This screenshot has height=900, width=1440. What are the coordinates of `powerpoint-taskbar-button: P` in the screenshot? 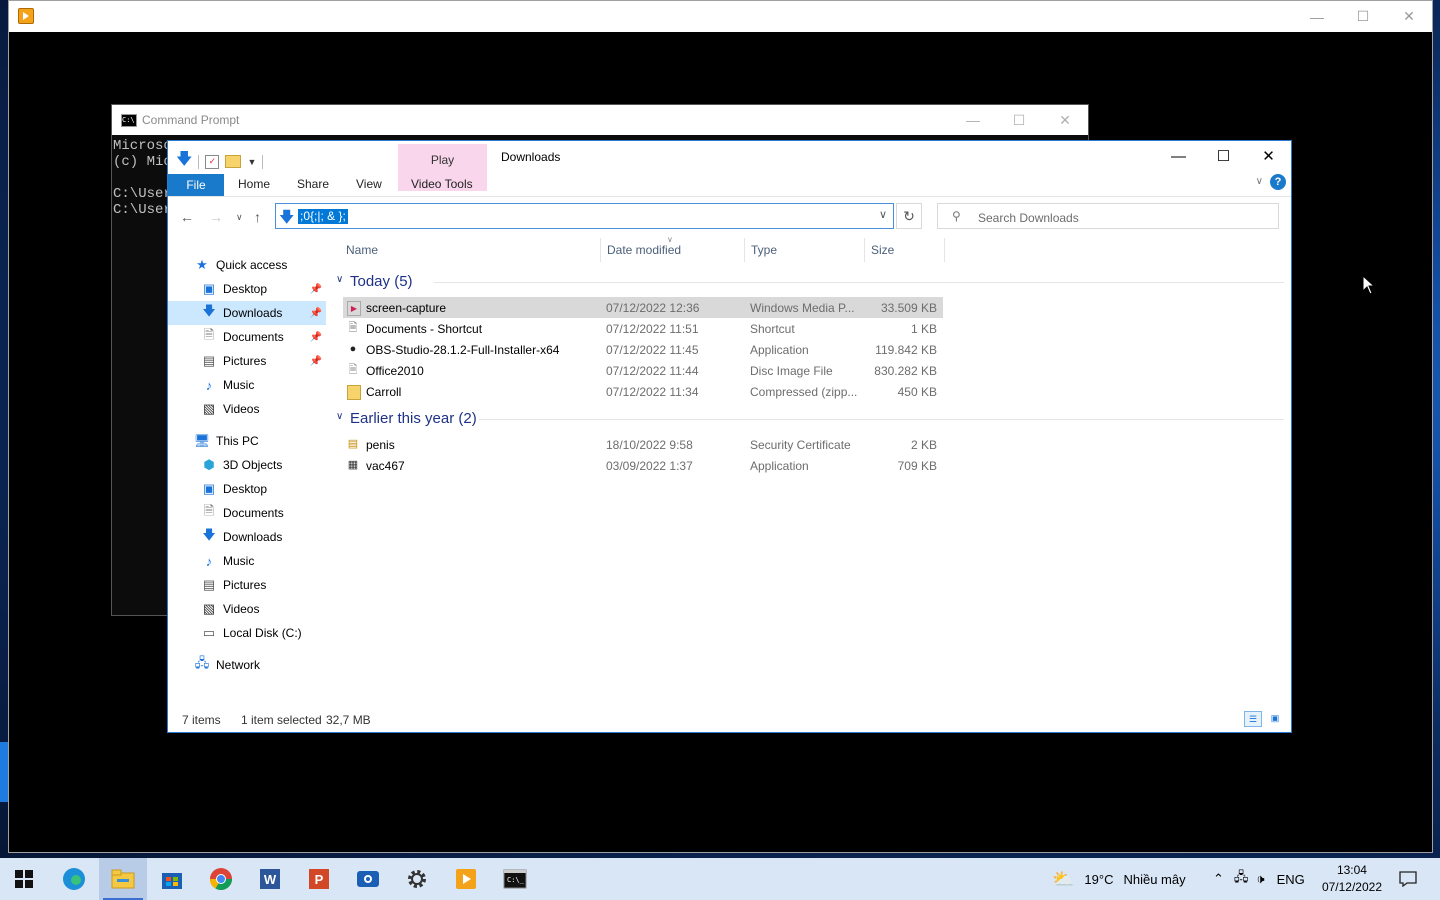 It's located at (319, 879).